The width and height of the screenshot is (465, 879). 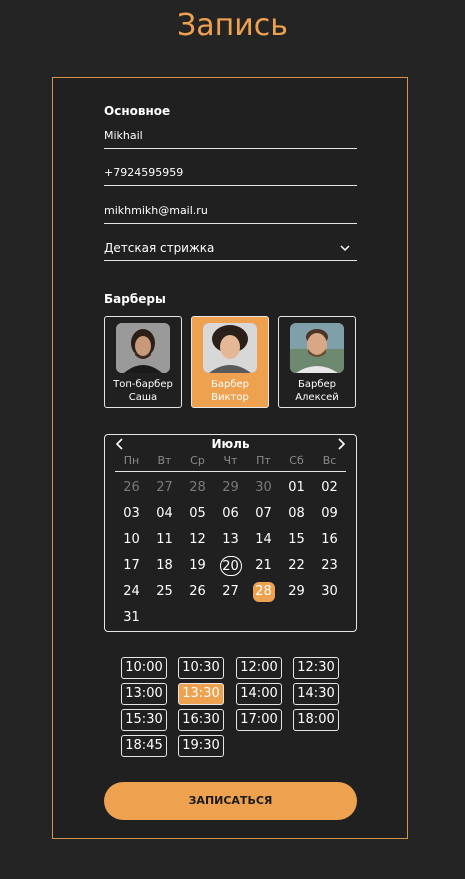 I want to click on email-field, so click(x=230, y=211).